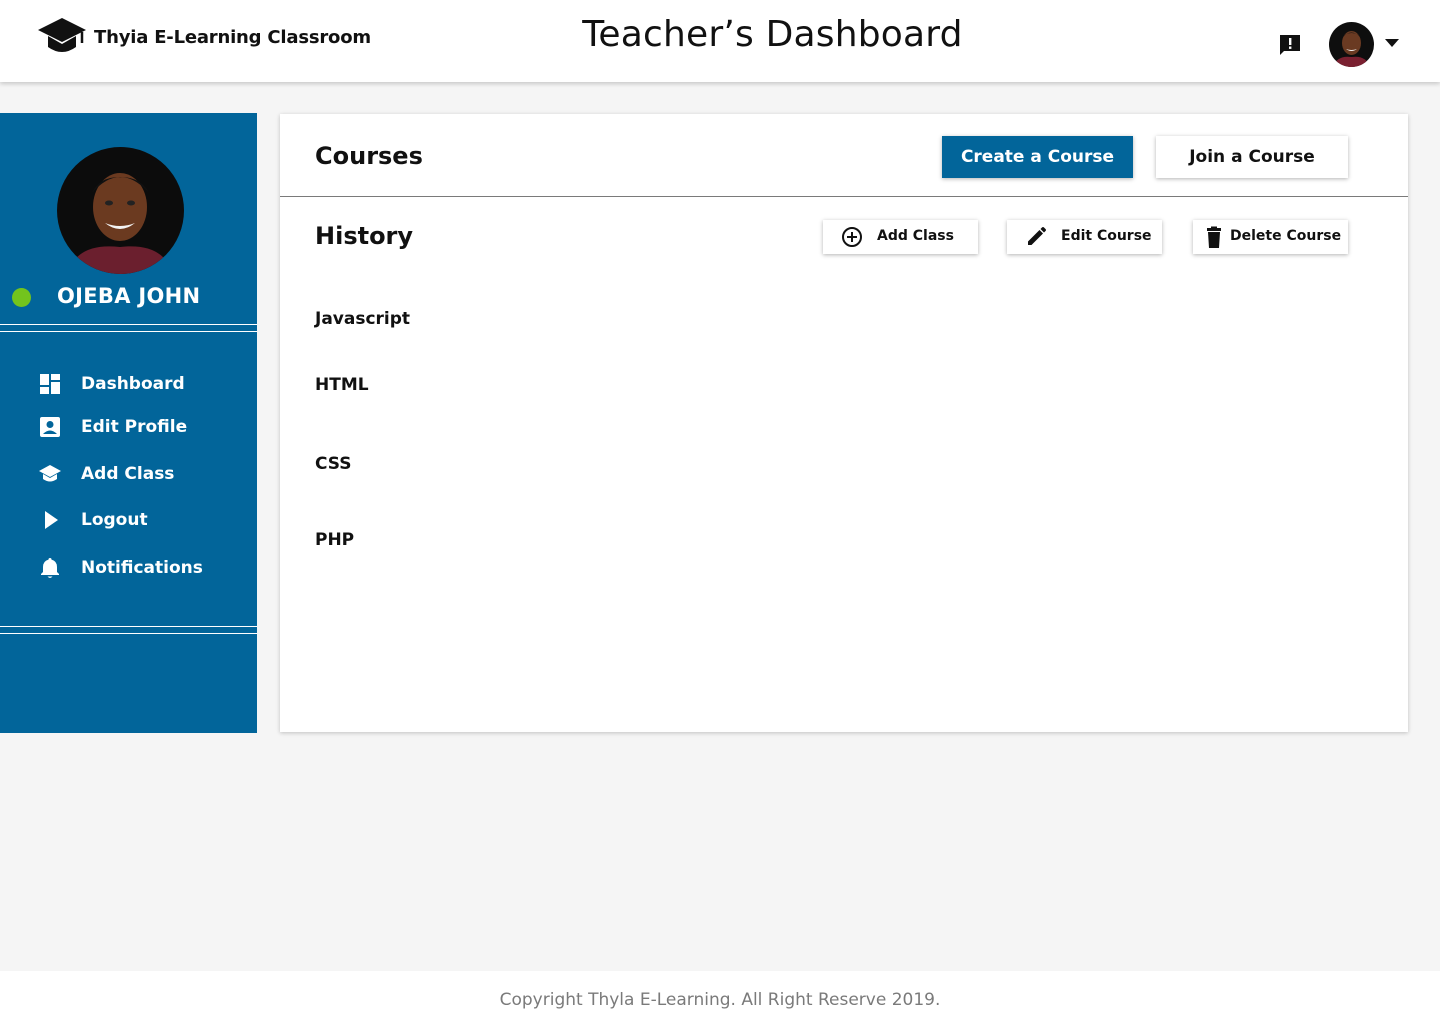  What do you see at coordinates (1252, 157) in the screenshot?
I see `join-course-button: Join a Course` at bounding box center [1252, 157].